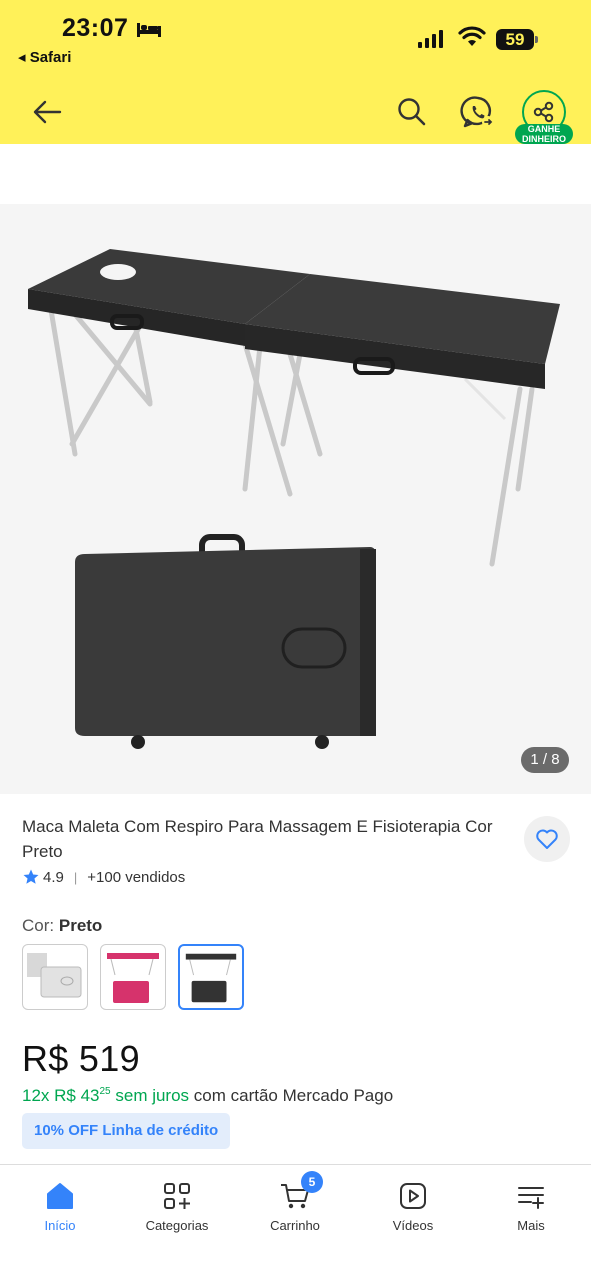 Image resolution: width=591 pixels, height=1280 pixels. Describe the element at coordinates (312, 1182) in the screenshot. I see `cart-count-badge: 5` at that location.